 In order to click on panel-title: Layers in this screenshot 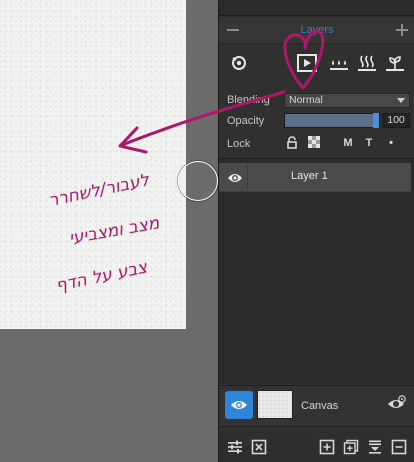, I will do `click(317, 30)`.